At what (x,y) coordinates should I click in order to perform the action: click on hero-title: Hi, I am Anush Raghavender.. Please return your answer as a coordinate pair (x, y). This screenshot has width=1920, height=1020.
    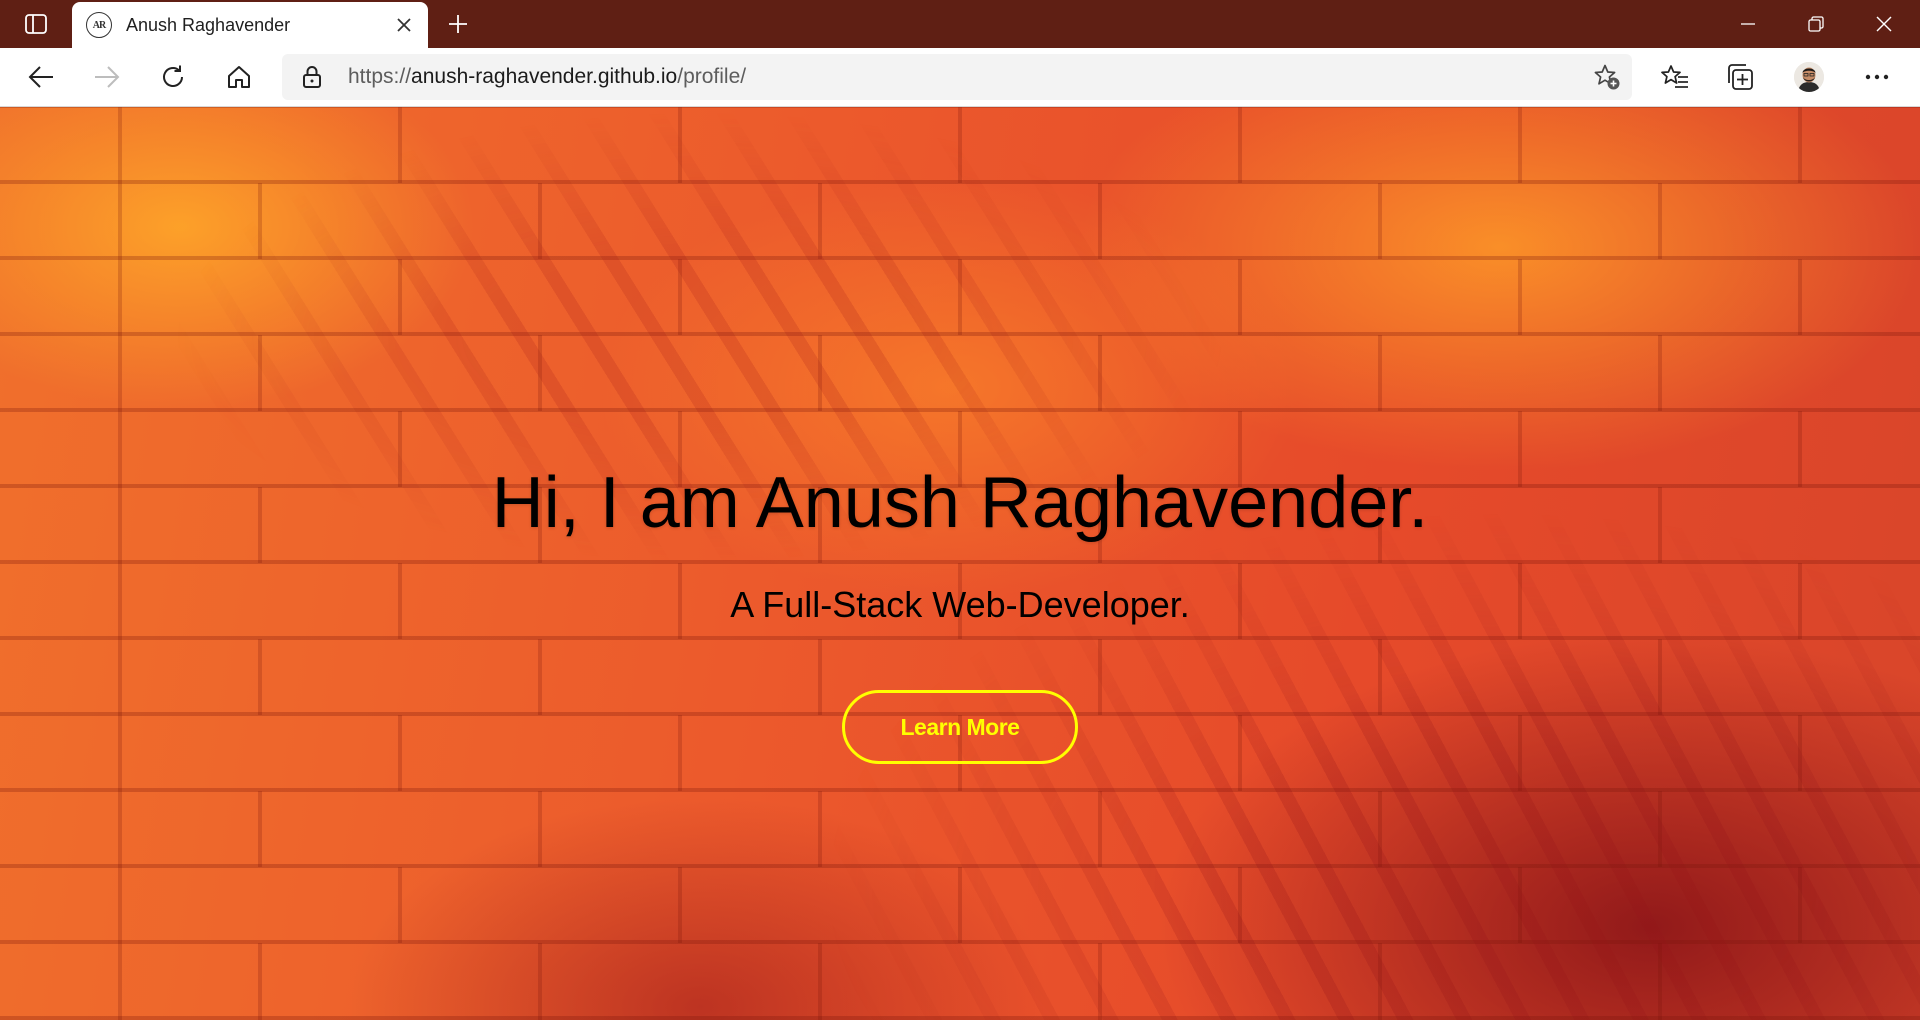
    Looking at the image, I should click on (960, 503).